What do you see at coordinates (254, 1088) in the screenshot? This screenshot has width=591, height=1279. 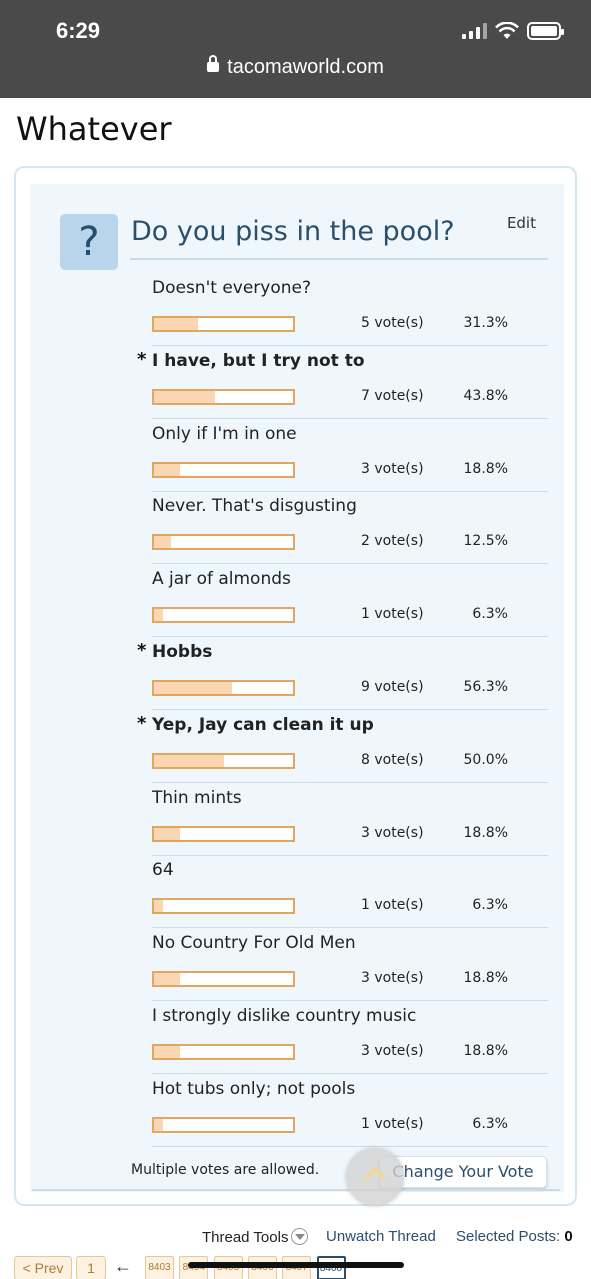 I see `option-label: Hot tubs only; not pools` at bounding box center [254, 1088].